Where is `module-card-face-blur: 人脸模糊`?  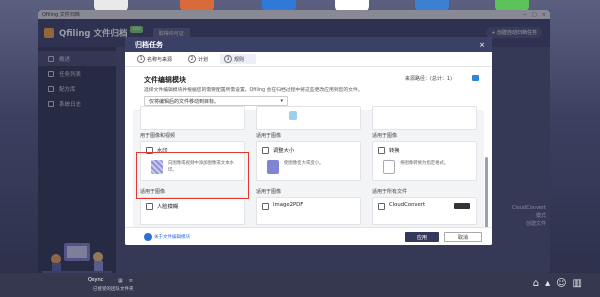 module-card-face-blur: 人脸模糊 is located at coordinates (192, 211).